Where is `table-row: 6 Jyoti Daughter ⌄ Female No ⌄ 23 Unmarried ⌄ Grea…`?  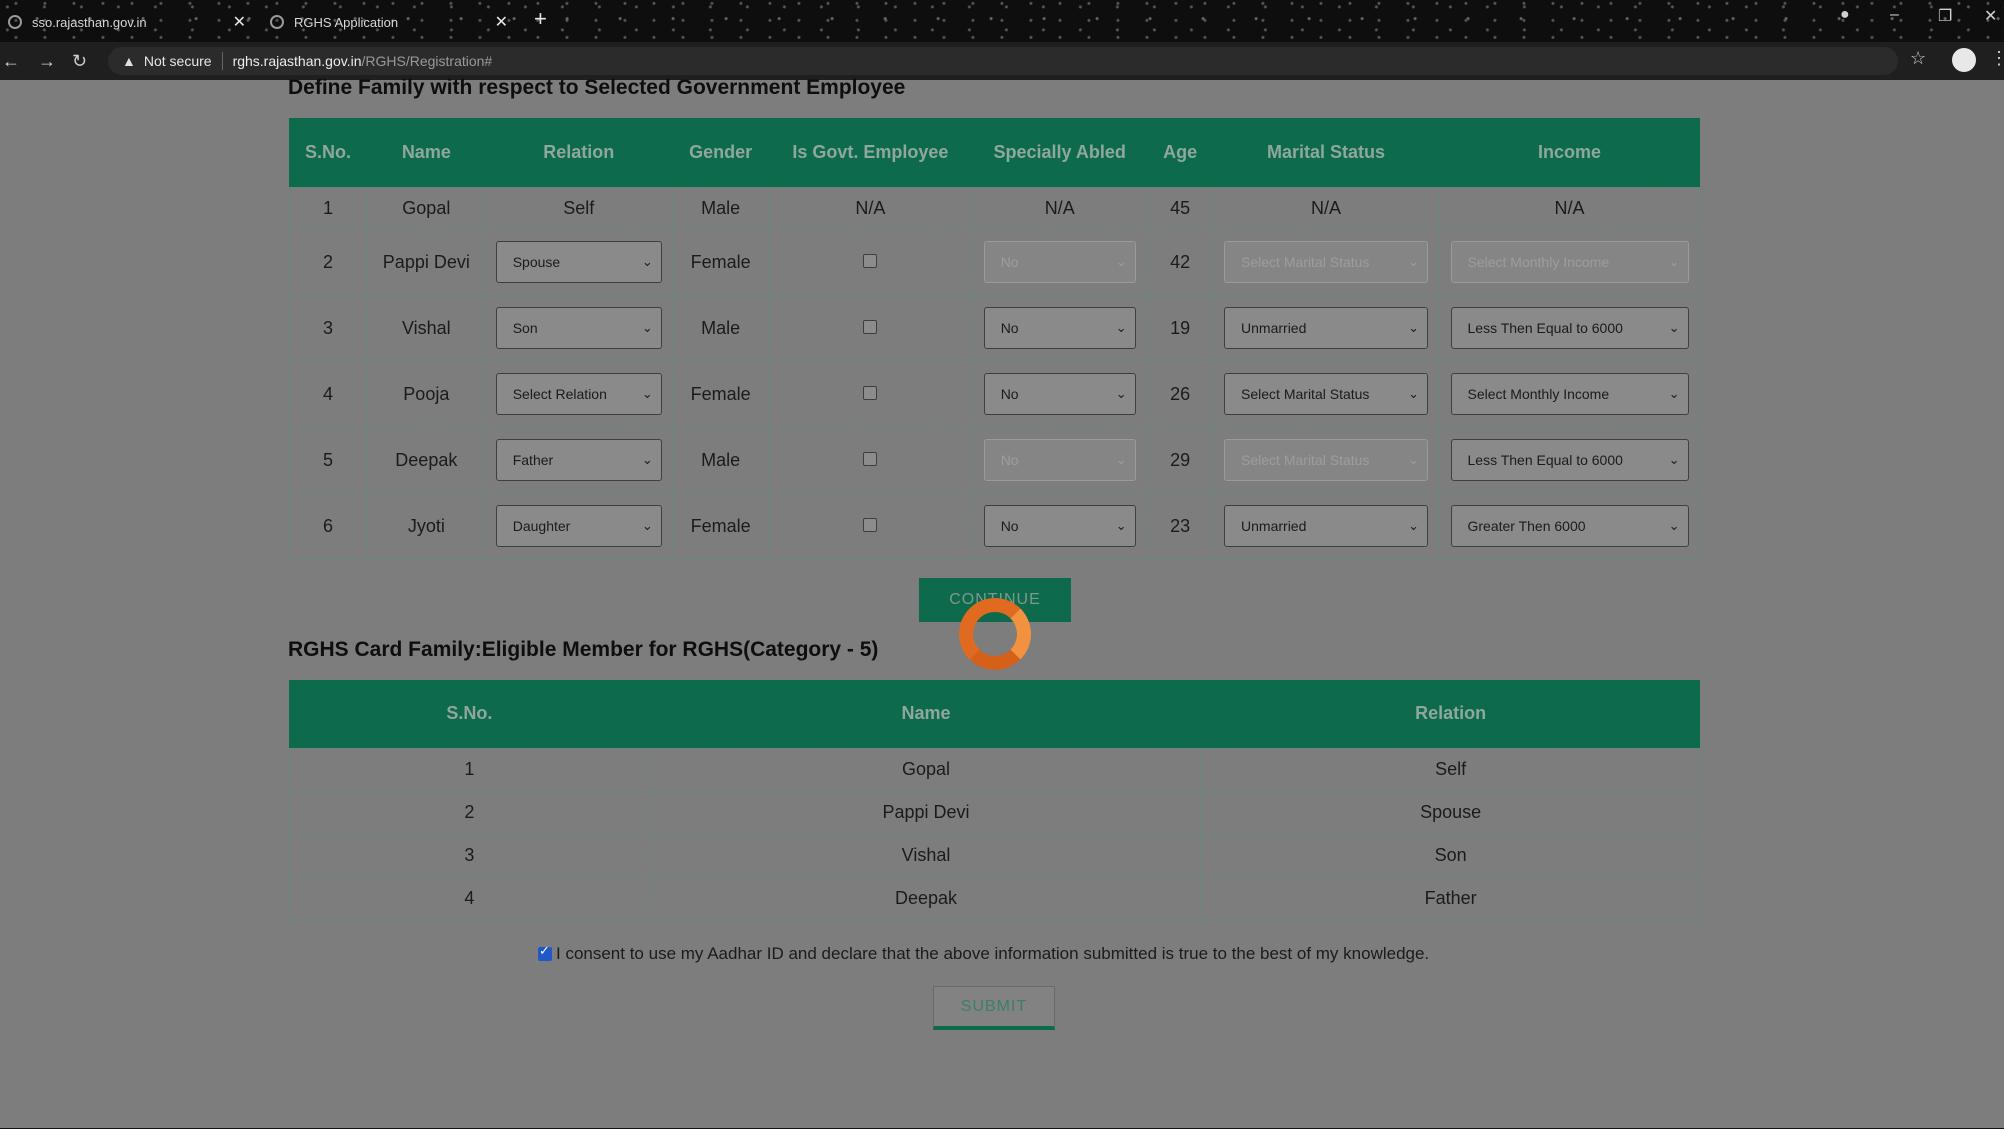
table-row: 6 Jyoti Daughter ⌄ Female No ⌄ 23 Unmarried ⌄ Grea… is located at coordinates (994, 526).